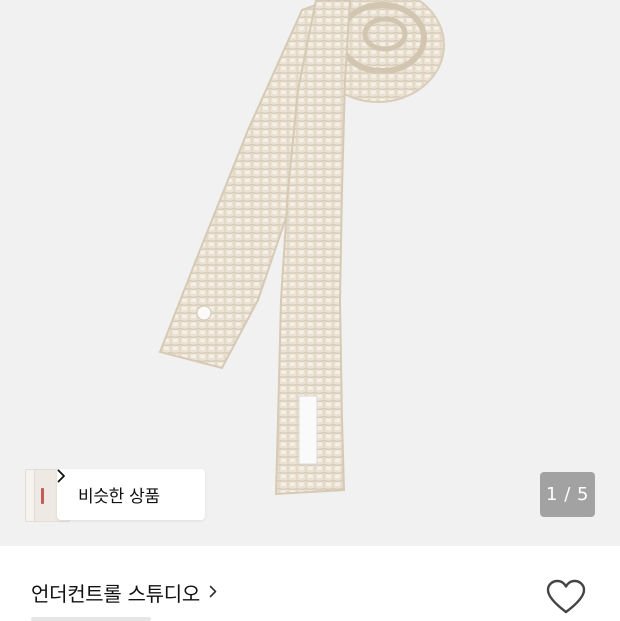 This screenshot has width=620, height=621. I want to click on page-counter-text: 1 / 5, so click(567, 494).